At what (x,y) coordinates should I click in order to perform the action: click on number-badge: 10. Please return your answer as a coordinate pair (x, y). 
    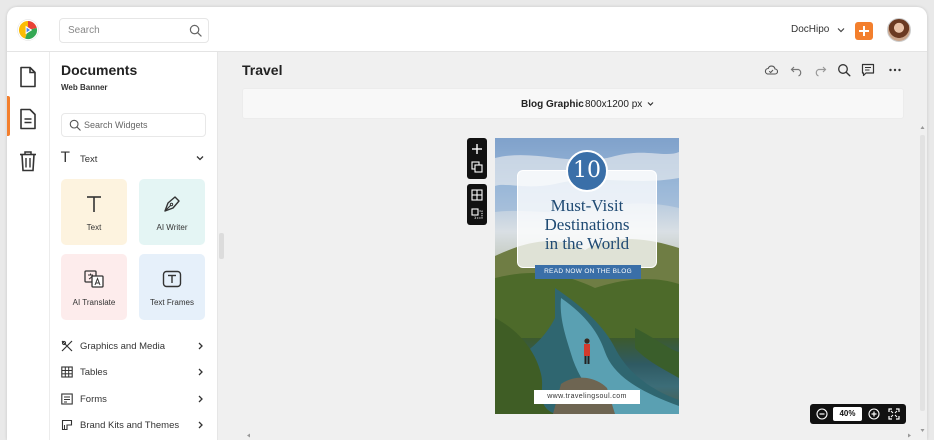
    Looking at the image, I should click on (587, 171).